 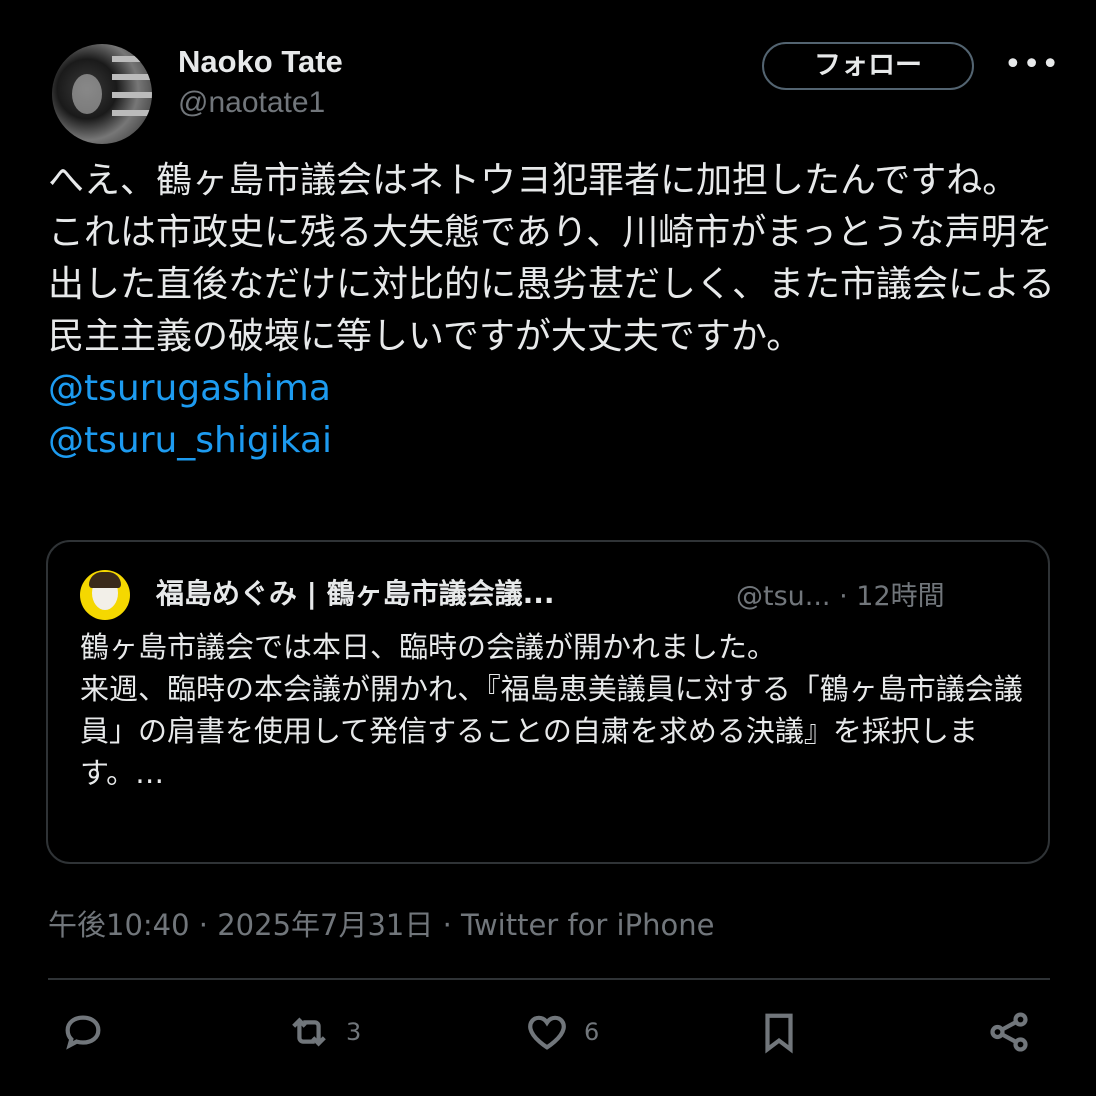 I want to click on like-button: 6, so click(x=561, y=1032).